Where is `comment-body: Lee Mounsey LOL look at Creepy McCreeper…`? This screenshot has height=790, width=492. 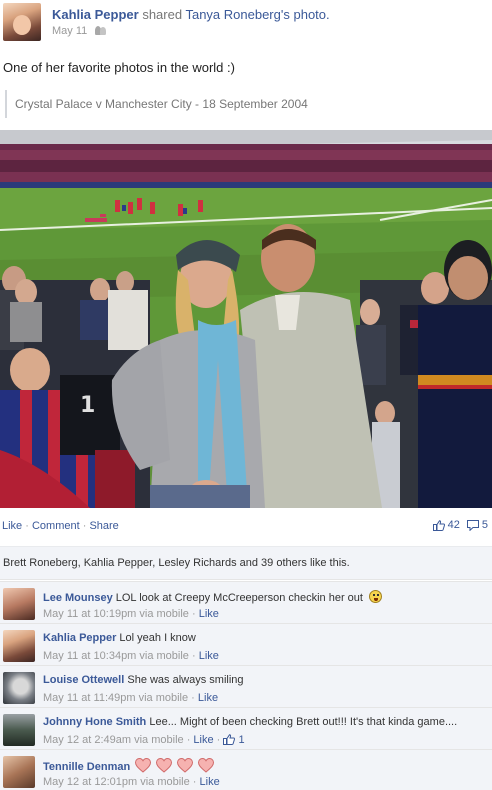 comment-body: Lee Mounsey LOL look at Creepy McCreeper… is located at coordinates (213, 597).